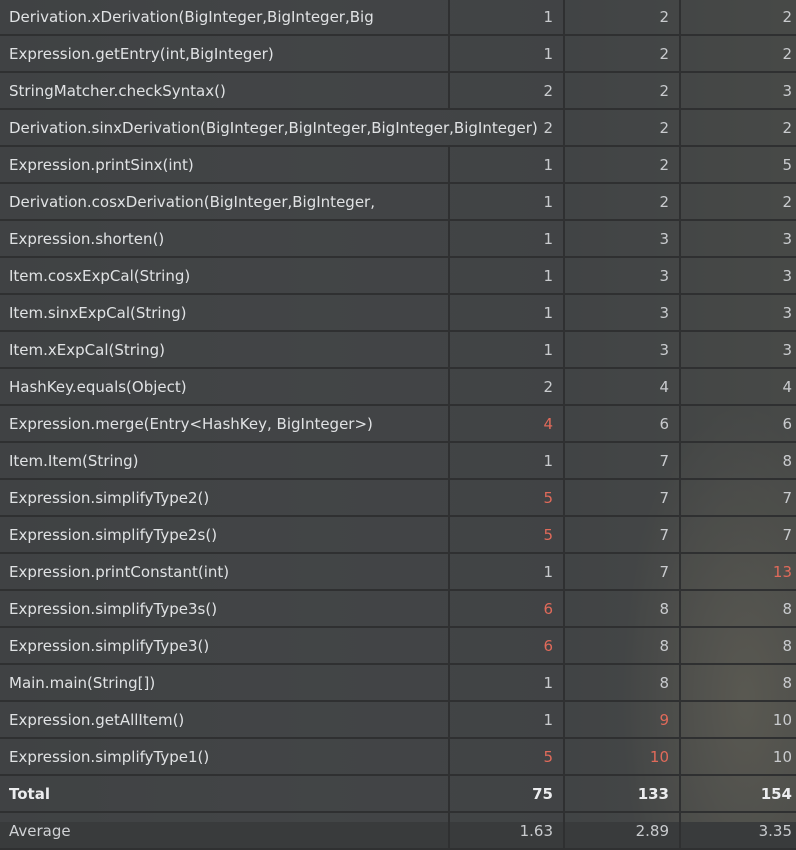  I want to click on method-name-cell: Expression.simplifyType3s(), so click(225, 609).